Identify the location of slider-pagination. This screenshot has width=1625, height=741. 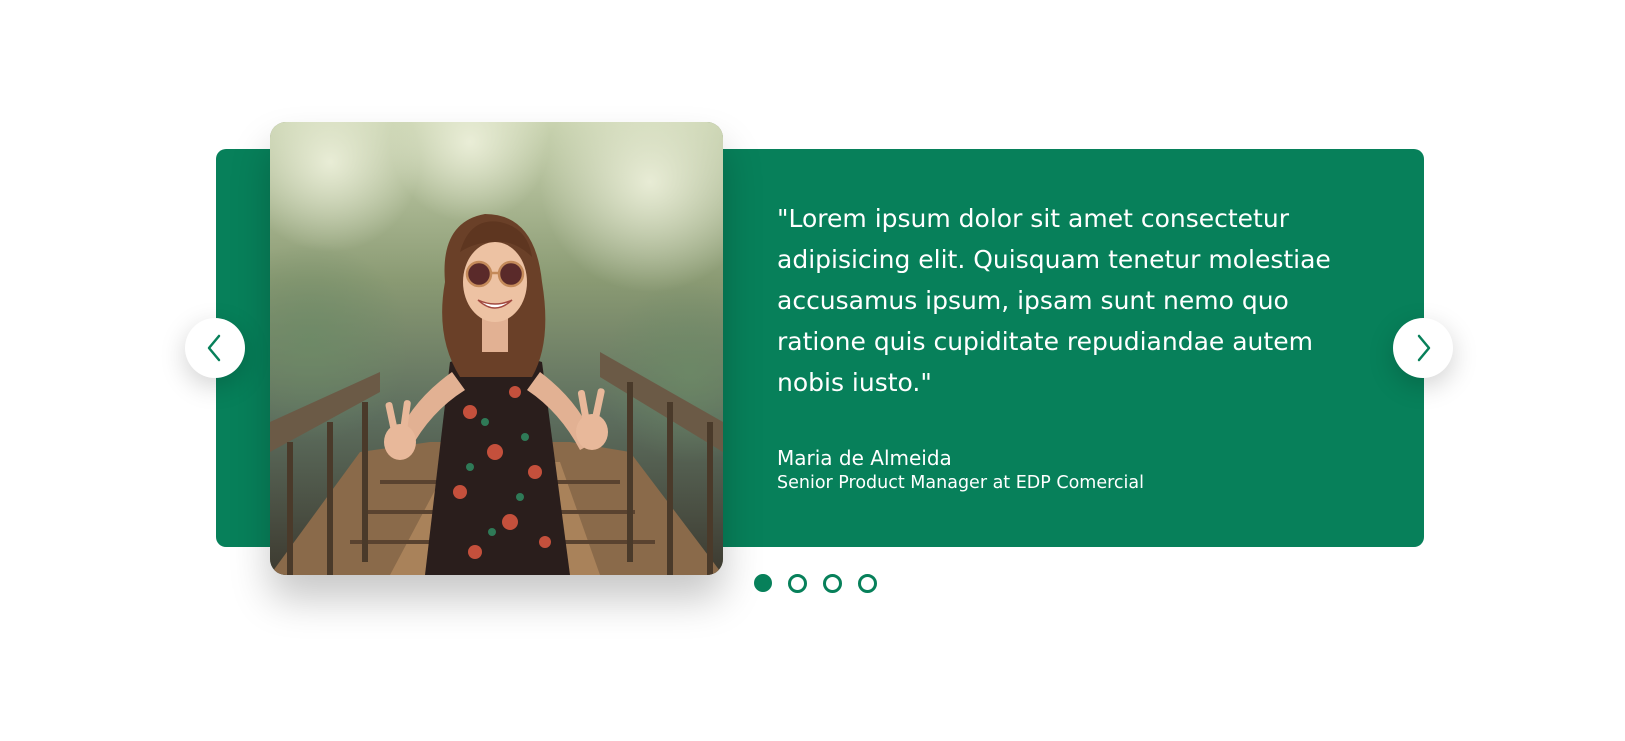
(815, 583).